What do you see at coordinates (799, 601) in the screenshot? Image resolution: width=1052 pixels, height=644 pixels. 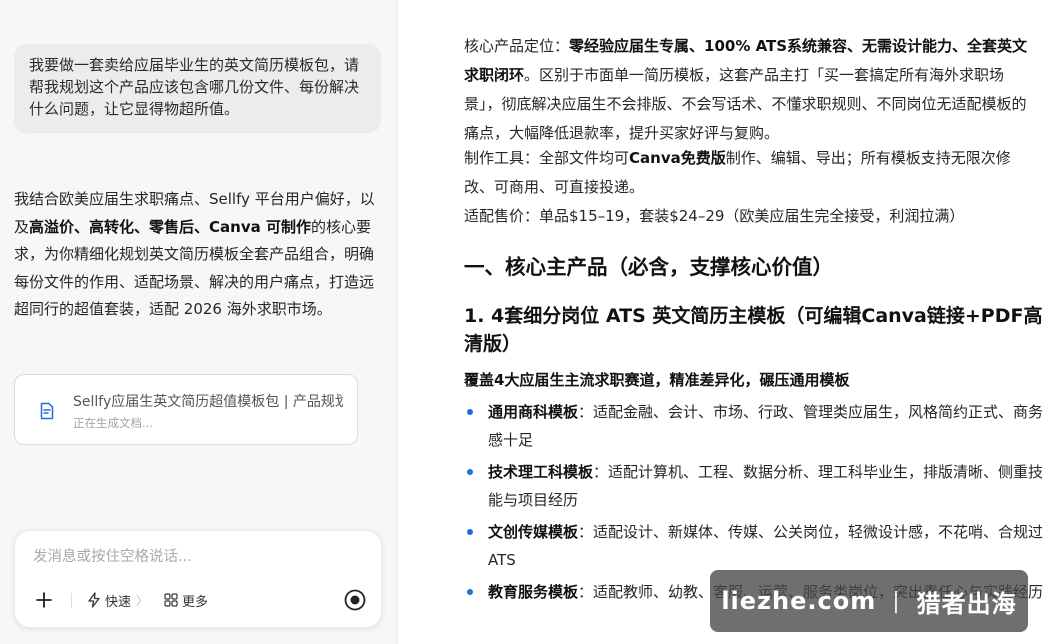 I see `watermark-domain: liezhe.com` at bounding box center [799, 601].